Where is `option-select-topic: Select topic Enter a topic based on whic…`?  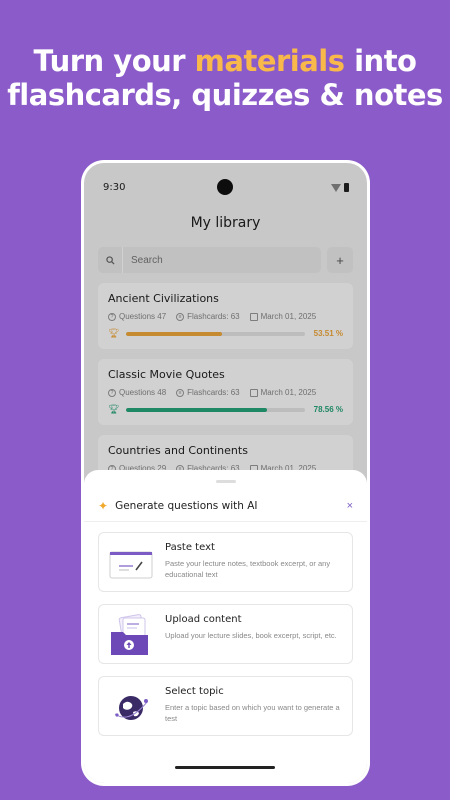
option-select-topic: Select topic Enter a topic based on whic… is located at coordinates (225, 706).